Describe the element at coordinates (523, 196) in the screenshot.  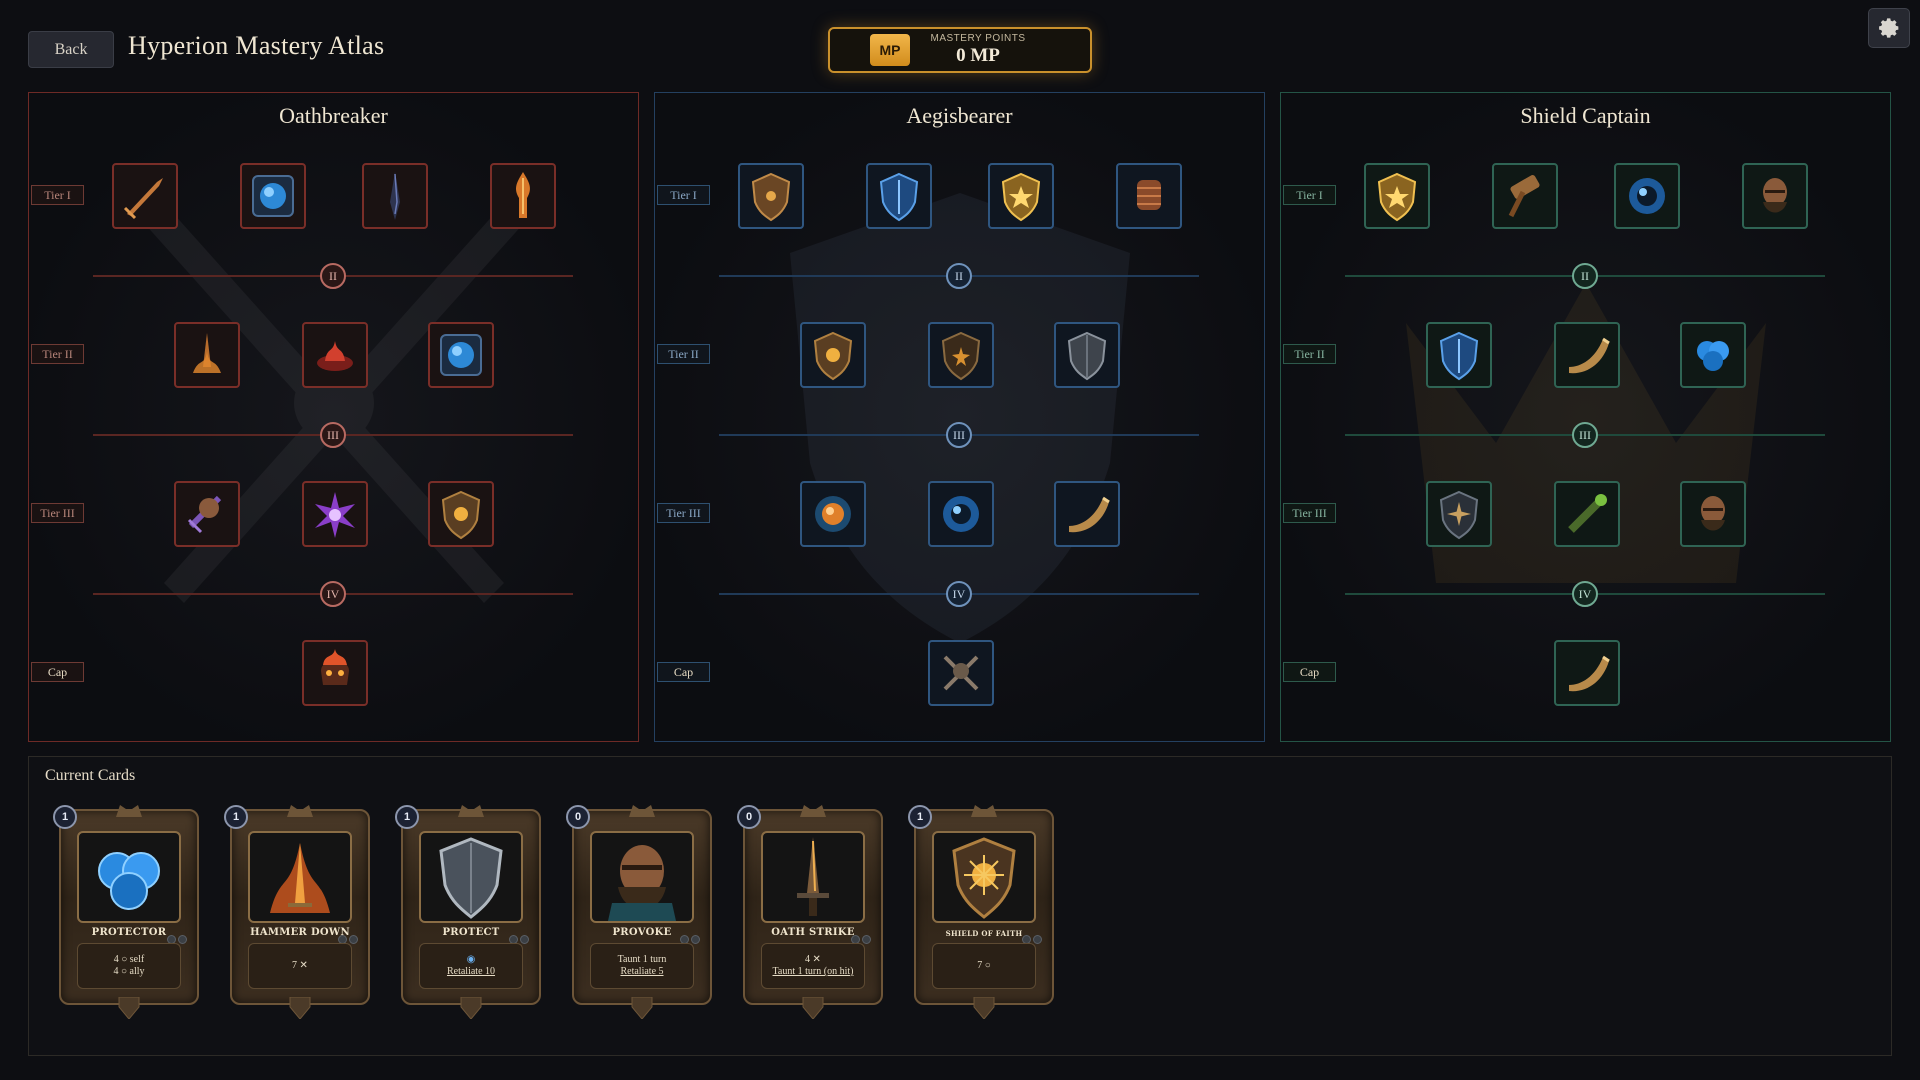
I see `skill-node-flame-sword` at that location.